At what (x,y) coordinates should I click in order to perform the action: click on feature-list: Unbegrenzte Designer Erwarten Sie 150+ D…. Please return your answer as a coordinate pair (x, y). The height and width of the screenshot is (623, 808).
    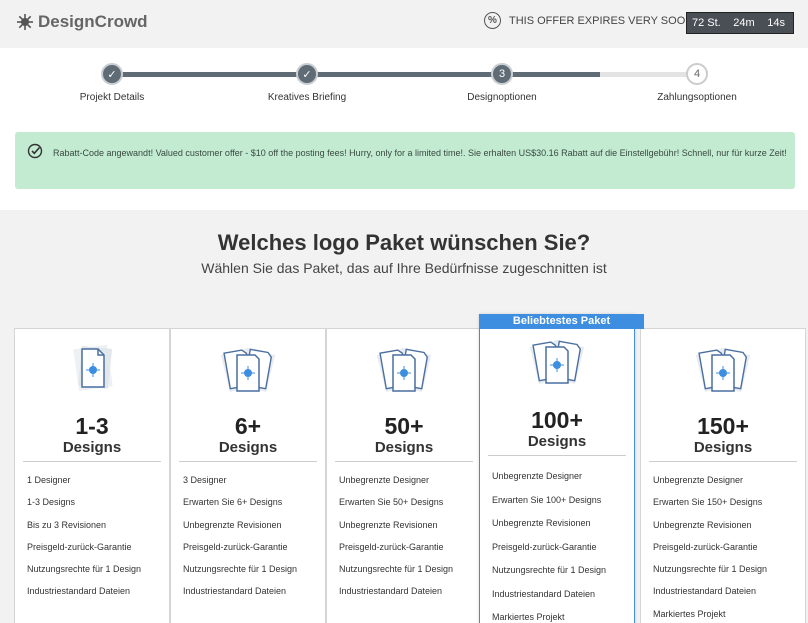
    Looking at the image, I should click on (710, 548).